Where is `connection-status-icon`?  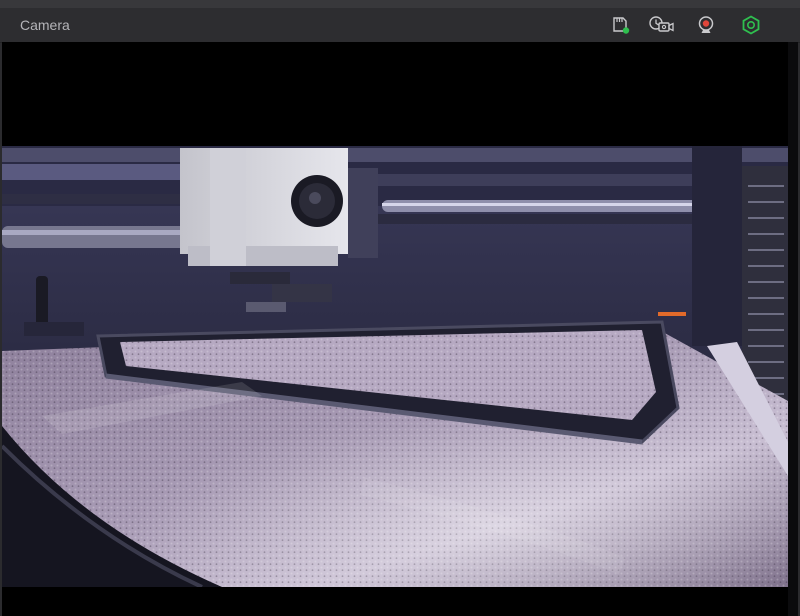
connection-status-icon is located at coordinates (751, 25).